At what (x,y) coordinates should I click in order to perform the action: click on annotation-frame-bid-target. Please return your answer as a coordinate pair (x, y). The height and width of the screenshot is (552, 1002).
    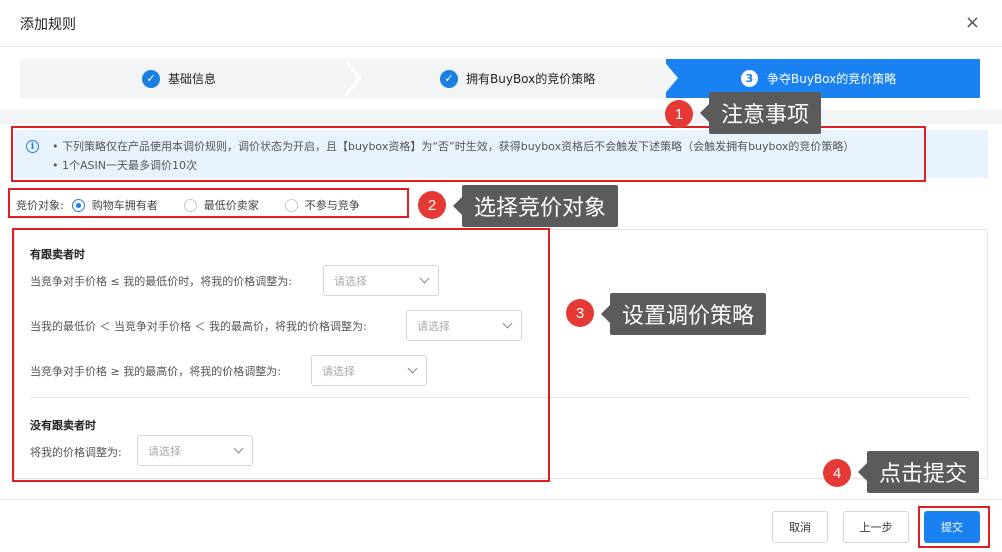
    Looking at the image, I should click on (208, 203).